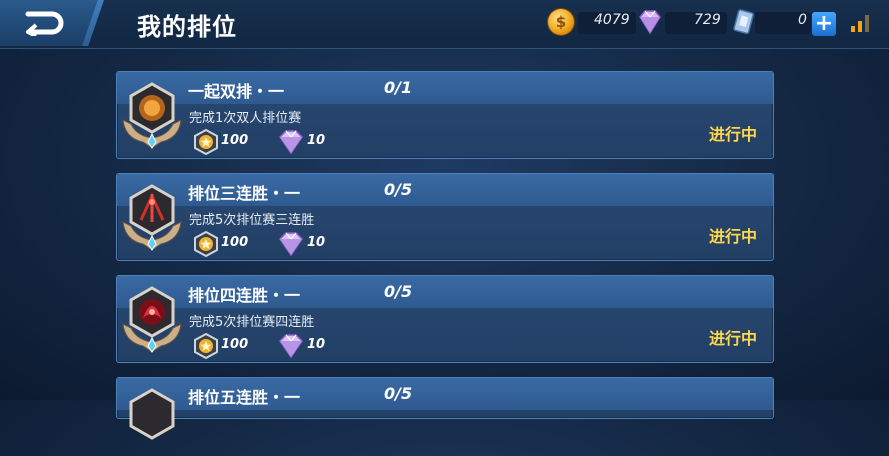 This screenshot has height=456, width=889. I want to click on back-button, so click(49, 23).